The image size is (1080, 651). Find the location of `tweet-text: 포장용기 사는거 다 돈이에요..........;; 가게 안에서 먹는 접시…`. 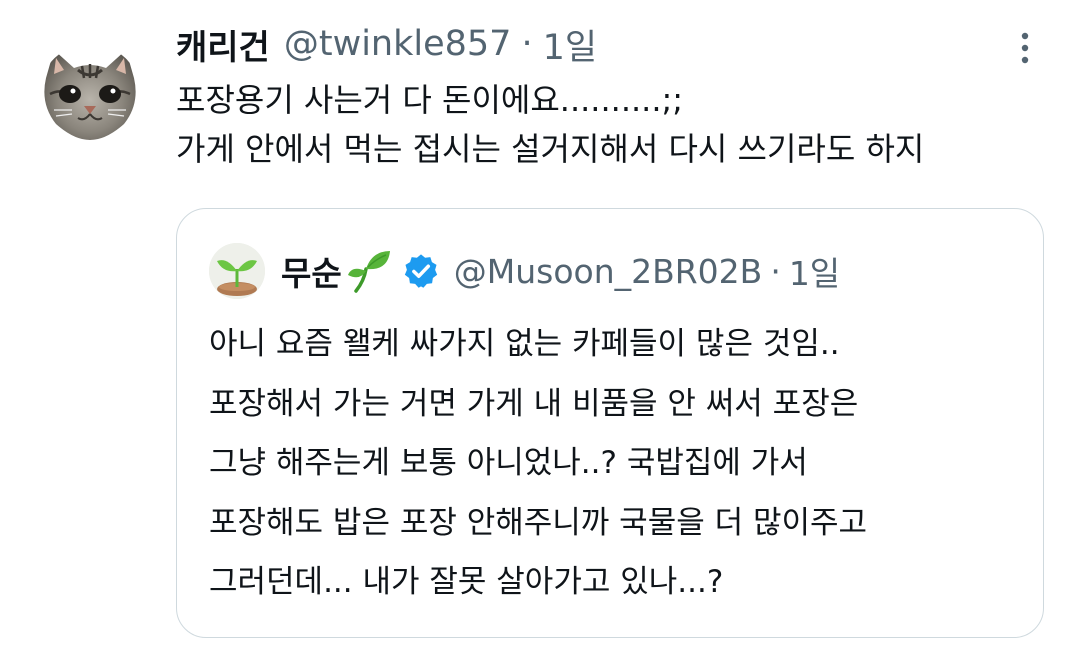

tweet-text: 포장용기 사는거 다 돈이에요..........;; 가게 안에서 먹는 접시… is located at coordinates (616, 125).